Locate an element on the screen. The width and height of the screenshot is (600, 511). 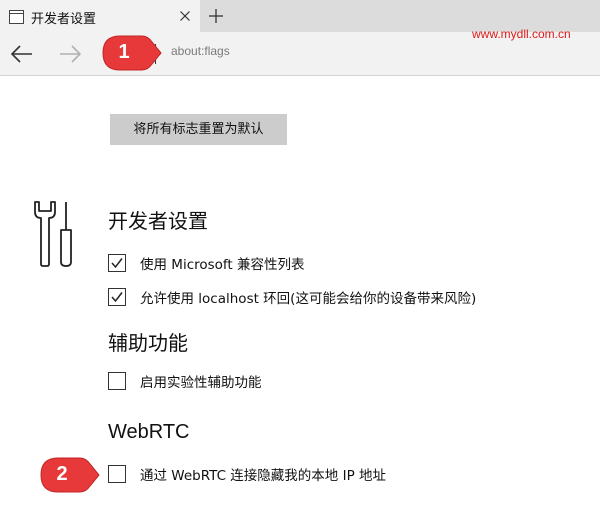
option-label: 通过 WebRTC 连接隐藏我的本地 IP 地址 is located at coordinates (263, 476).